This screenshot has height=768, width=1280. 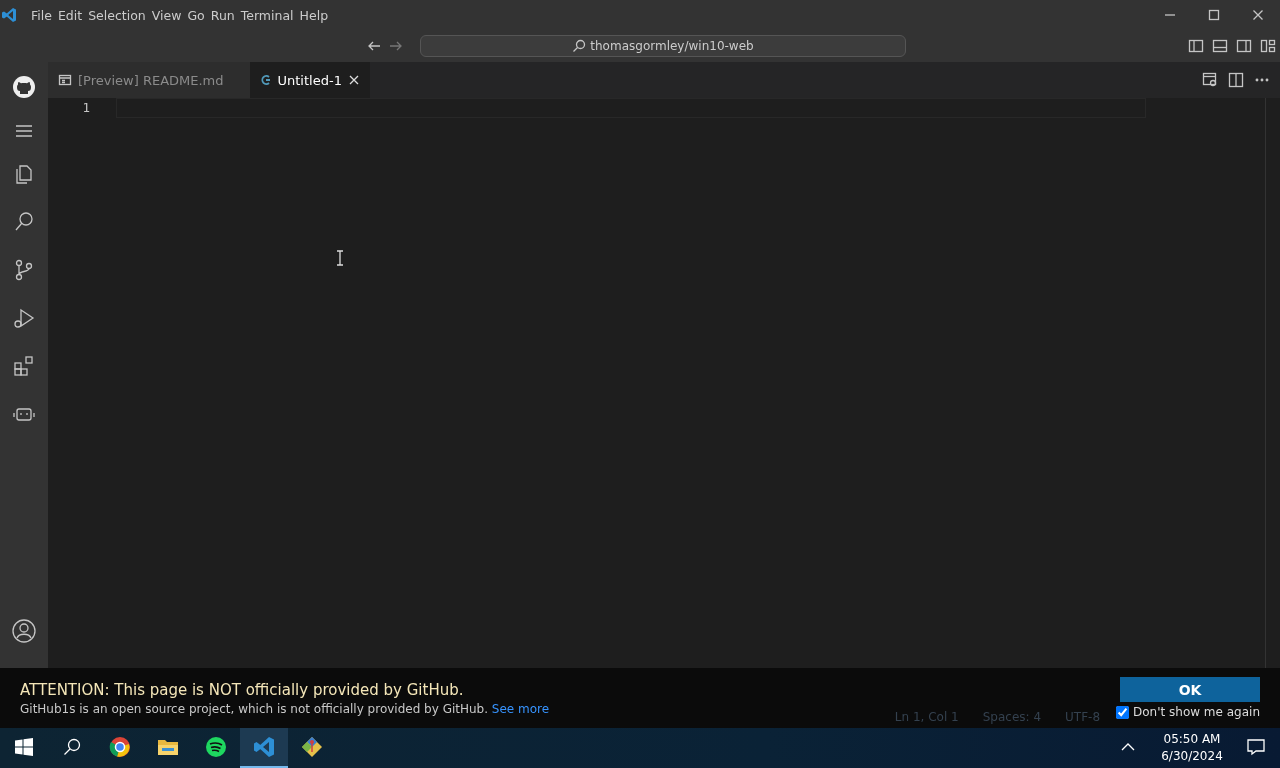 What do you see at coordinates (24, 318) in the screenshot?
I see `run-debug-icon` at bounding box center [24, 318].